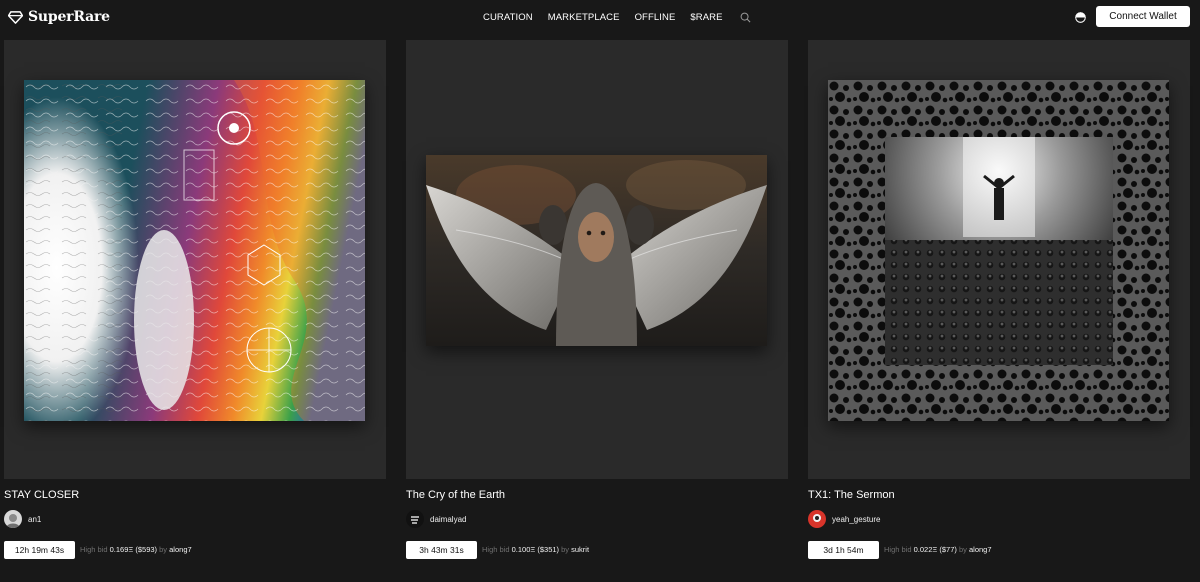 Image resolution: width=1200 pixels, height=582 pixels. I want to click on nav-curation: CURATION, so click(508, 17).